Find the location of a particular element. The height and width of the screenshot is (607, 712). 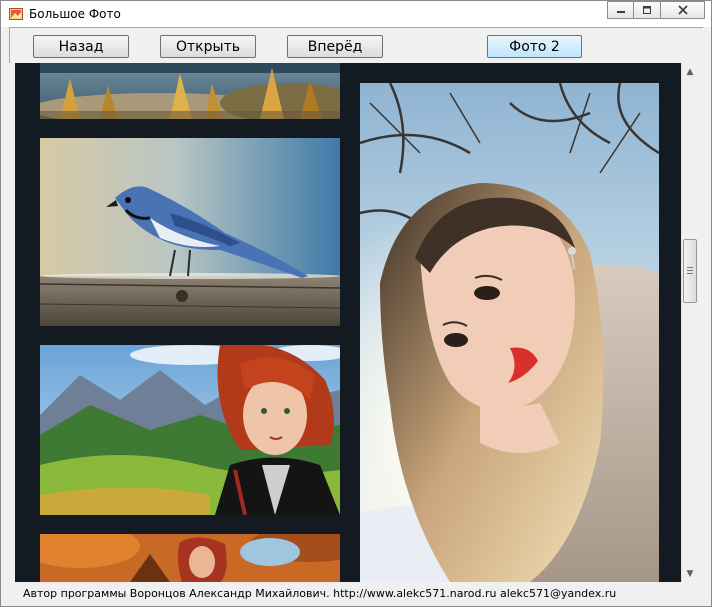

autumn-lake-image is located at coordinates (190, 91).